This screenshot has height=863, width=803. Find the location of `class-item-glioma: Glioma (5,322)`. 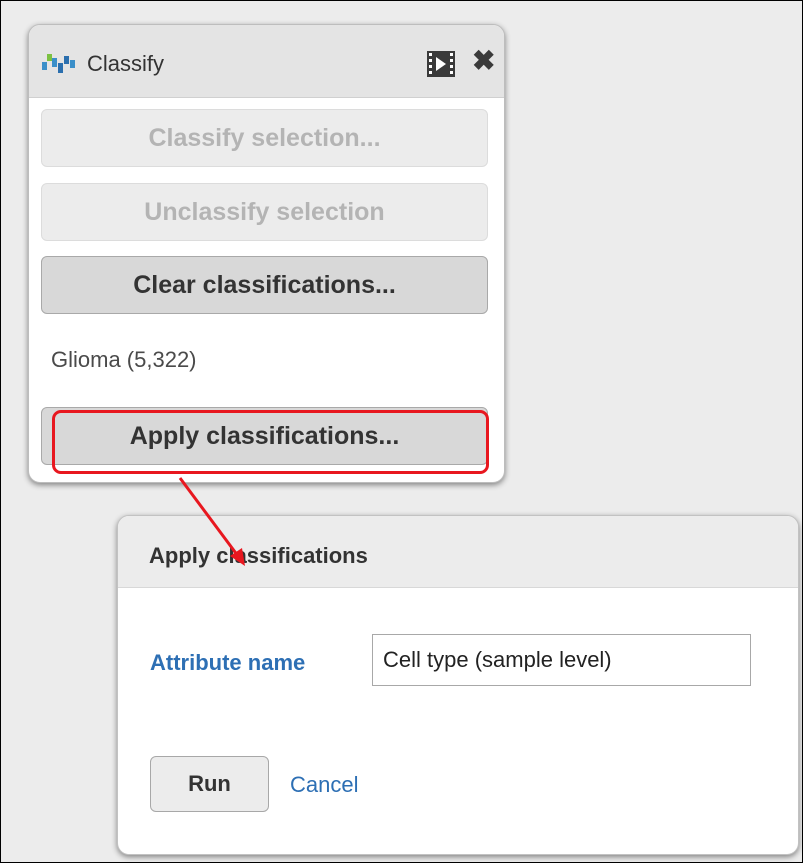

class-item-glioma: Glioma (5,322) is located at coordinates (124, 360).